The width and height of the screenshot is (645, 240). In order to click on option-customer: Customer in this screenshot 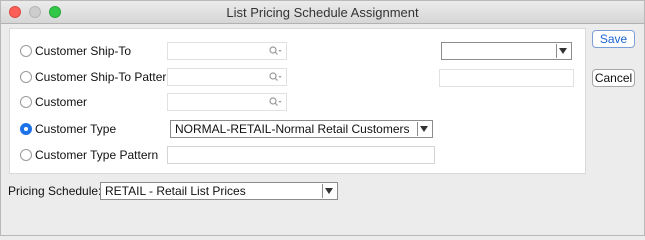, I will do `click(53, 102)`.